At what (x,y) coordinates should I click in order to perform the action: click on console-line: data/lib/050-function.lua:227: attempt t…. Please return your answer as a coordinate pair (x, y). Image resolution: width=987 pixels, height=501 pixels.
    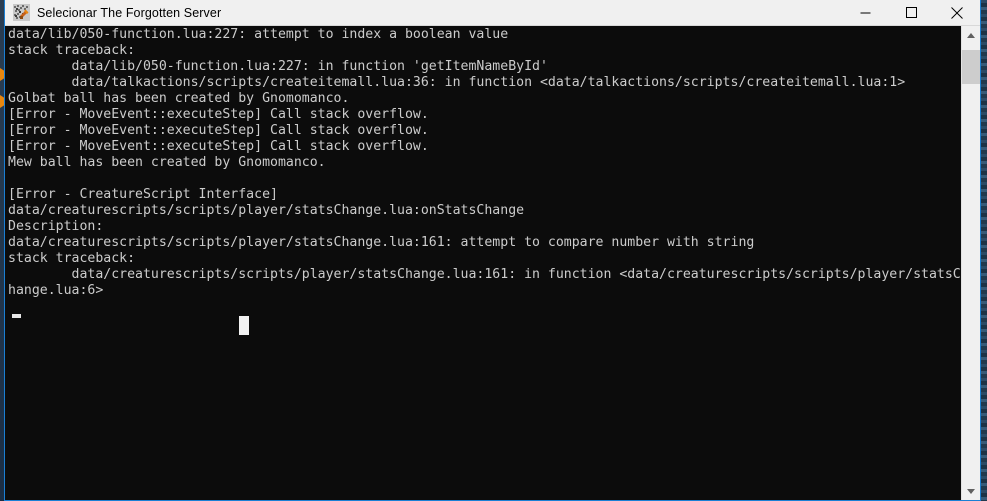
    Looking at the image, I should click on (258, 34).